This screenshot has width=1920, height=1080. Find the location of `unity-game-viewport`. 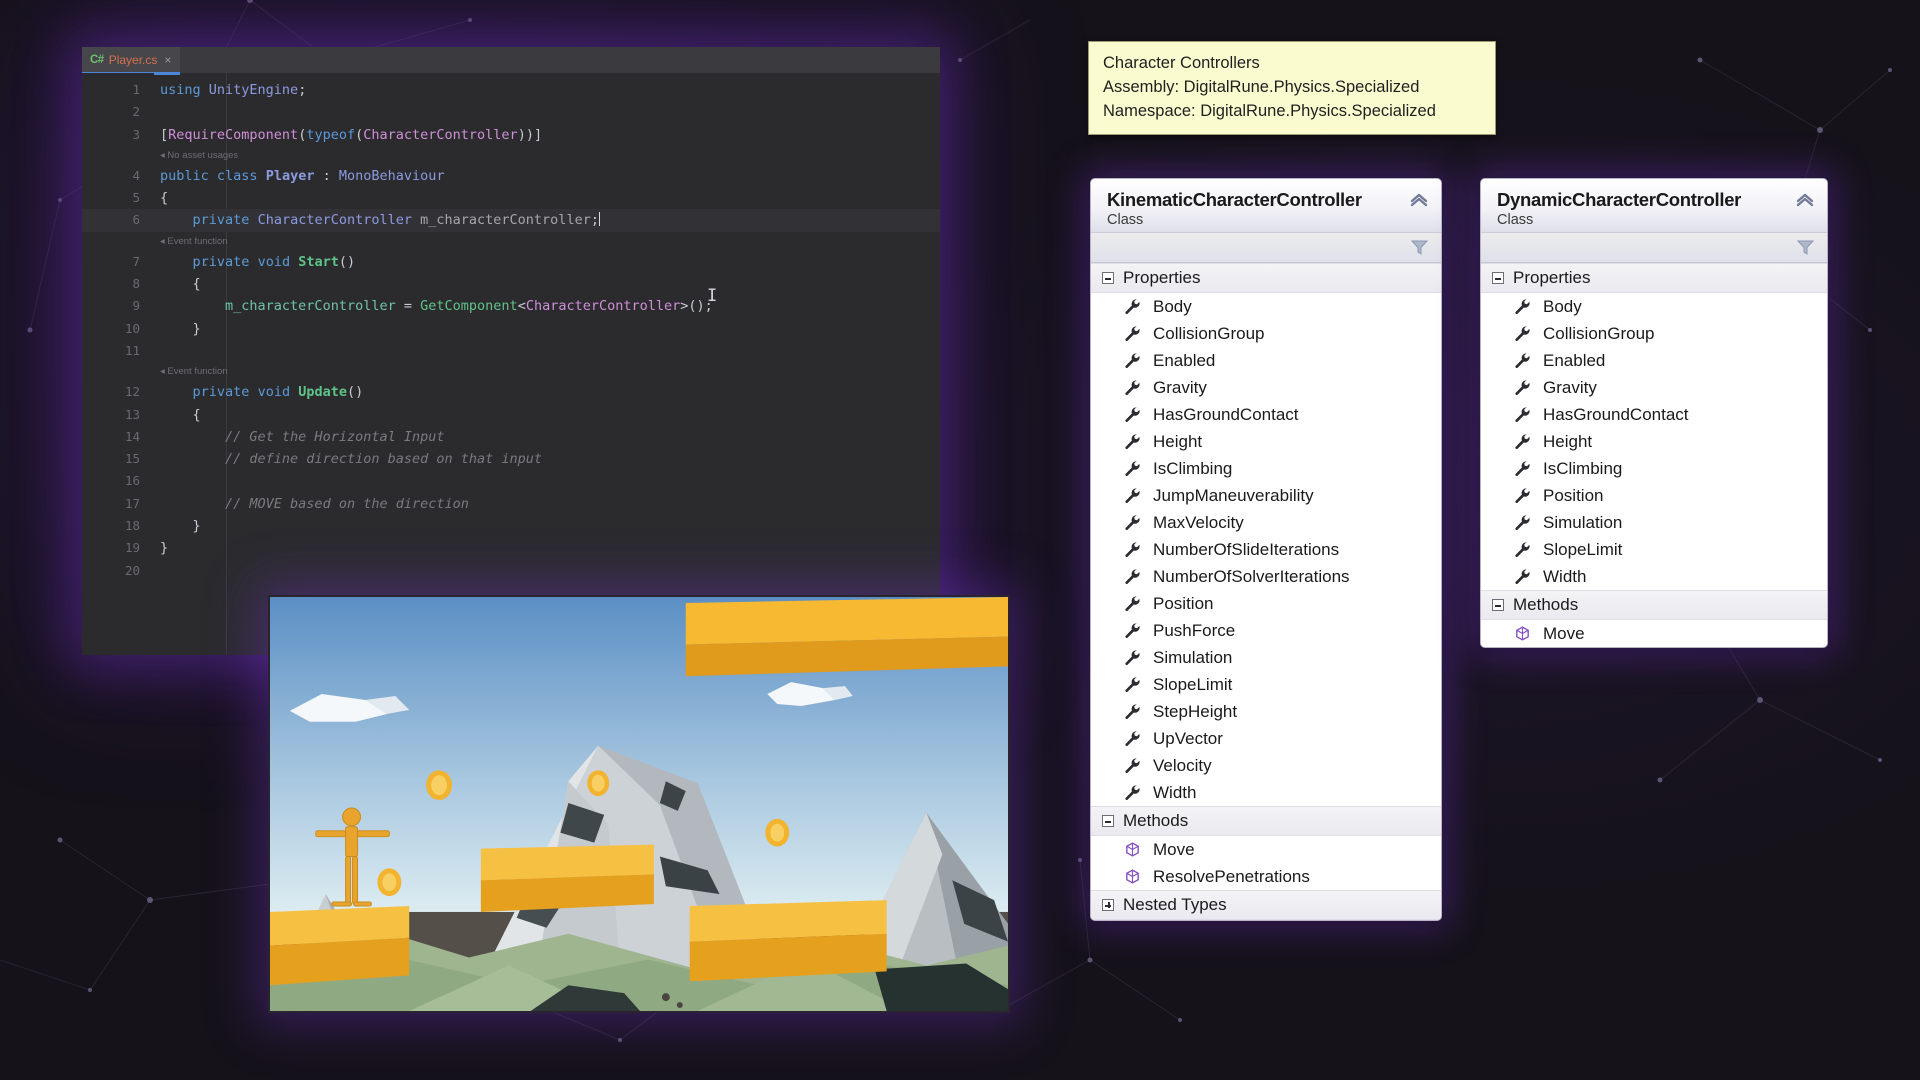

unity-game-viewport is located at coordinates (639, 804).